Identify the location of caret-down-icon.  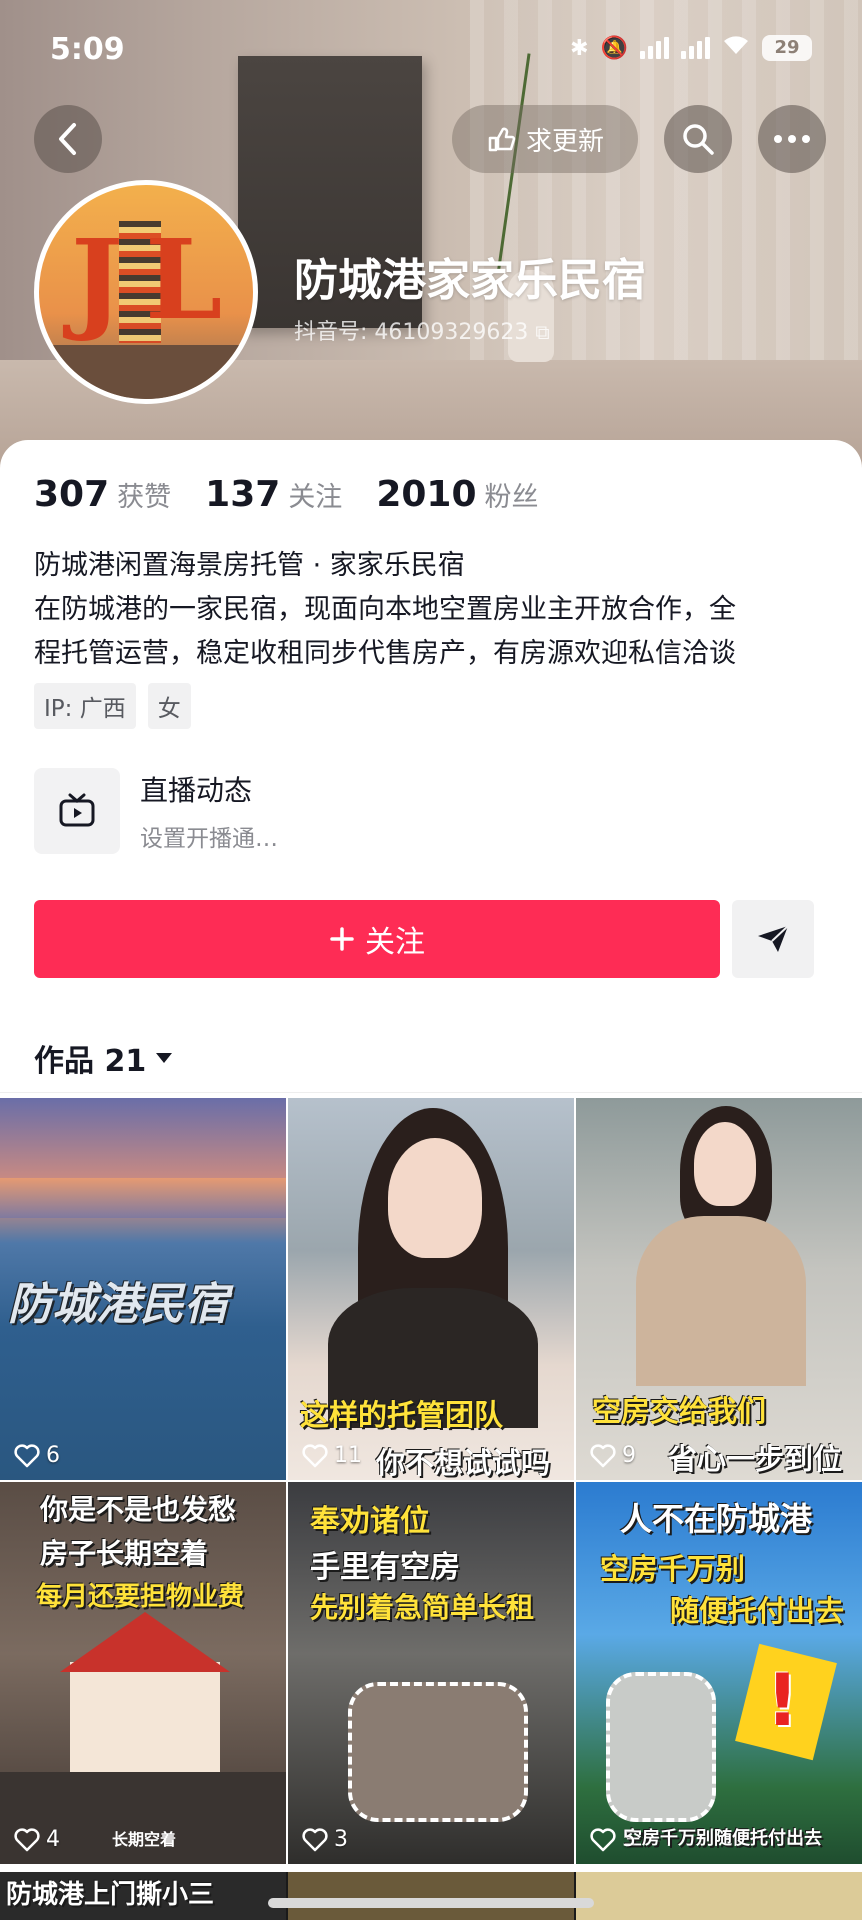
(164, 1058).